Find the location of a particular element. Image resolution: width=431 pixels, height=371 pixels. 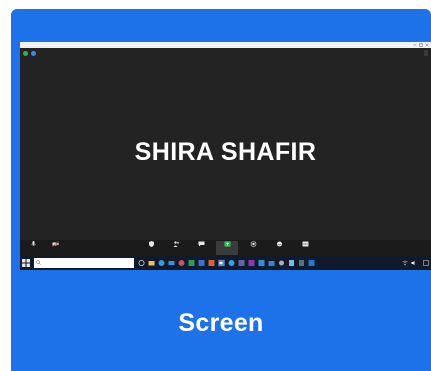

video-camera-icon is located at coordinates (55, 244).